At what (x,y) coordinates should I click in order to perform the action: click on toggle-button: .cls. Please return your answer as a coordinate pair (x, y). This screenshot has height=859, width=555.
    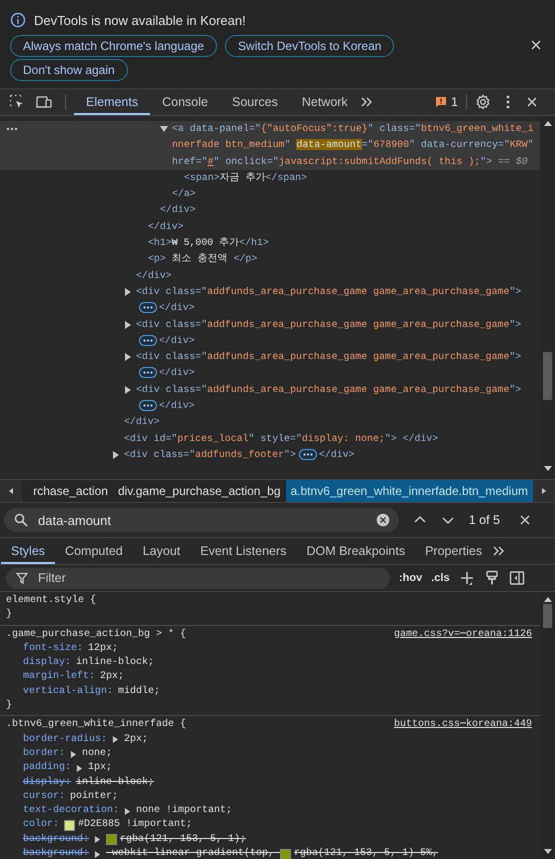
    Looking at the image, I should click on (440, 578).